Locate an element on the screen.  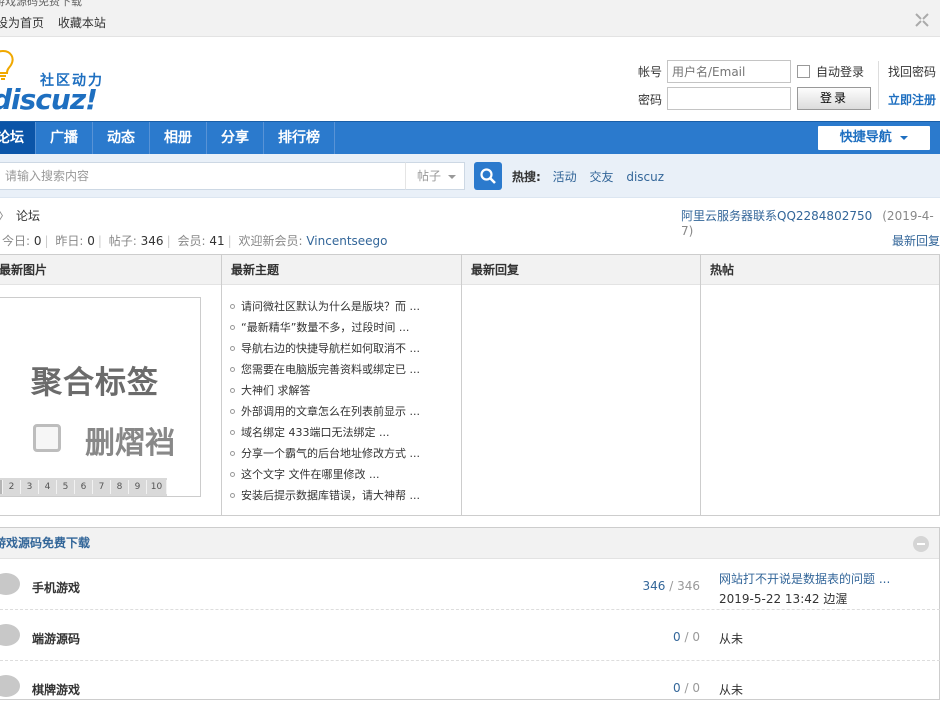
main-nav: 论坛 广播 动态 相册 分享 排行榜 快捷导航 is located at coordinates (470, 138).